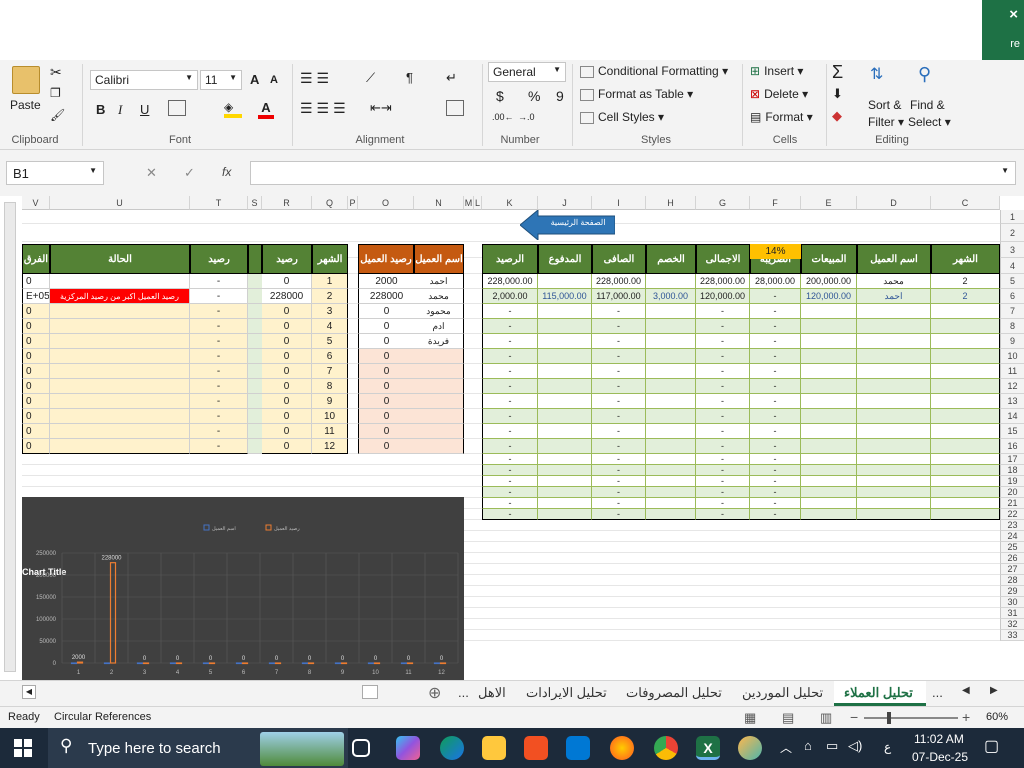  What do you see at coordinates (478, 203) in the screenshot?
I see `column-header: L` at bounding box center [478, 203].